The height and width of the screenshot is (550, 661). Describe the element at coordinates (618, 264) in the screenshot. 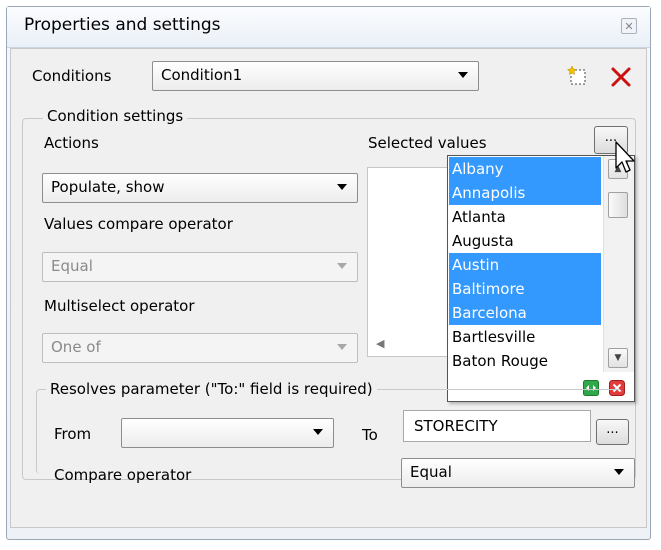

I see `vertical-scrollbar: ▲ ▼` at that location.